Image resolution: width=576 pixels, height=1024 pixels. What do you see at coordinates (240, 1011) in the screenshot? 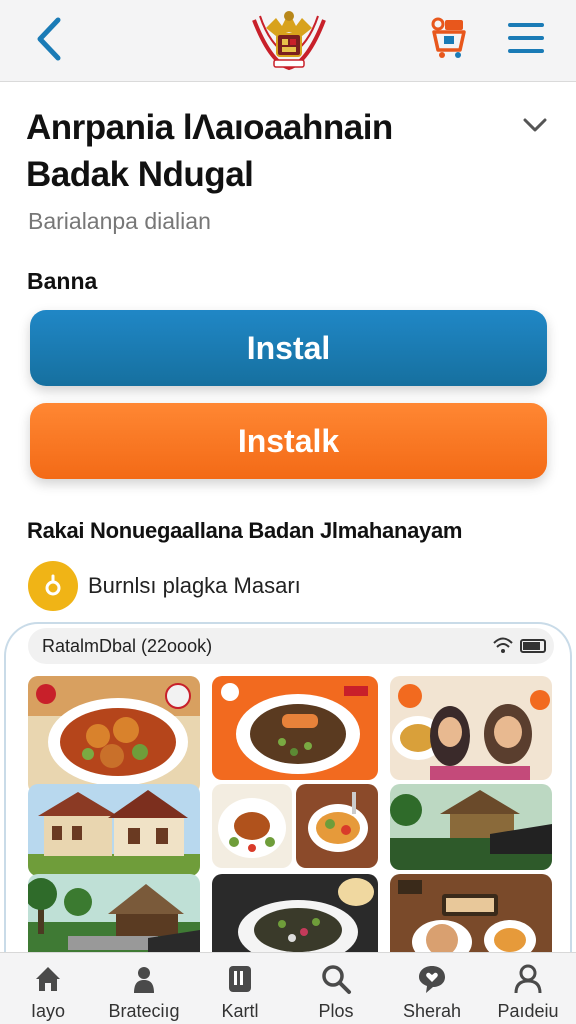
I see `tab-card-label: Kartl` at bounding box center [240, 1011].